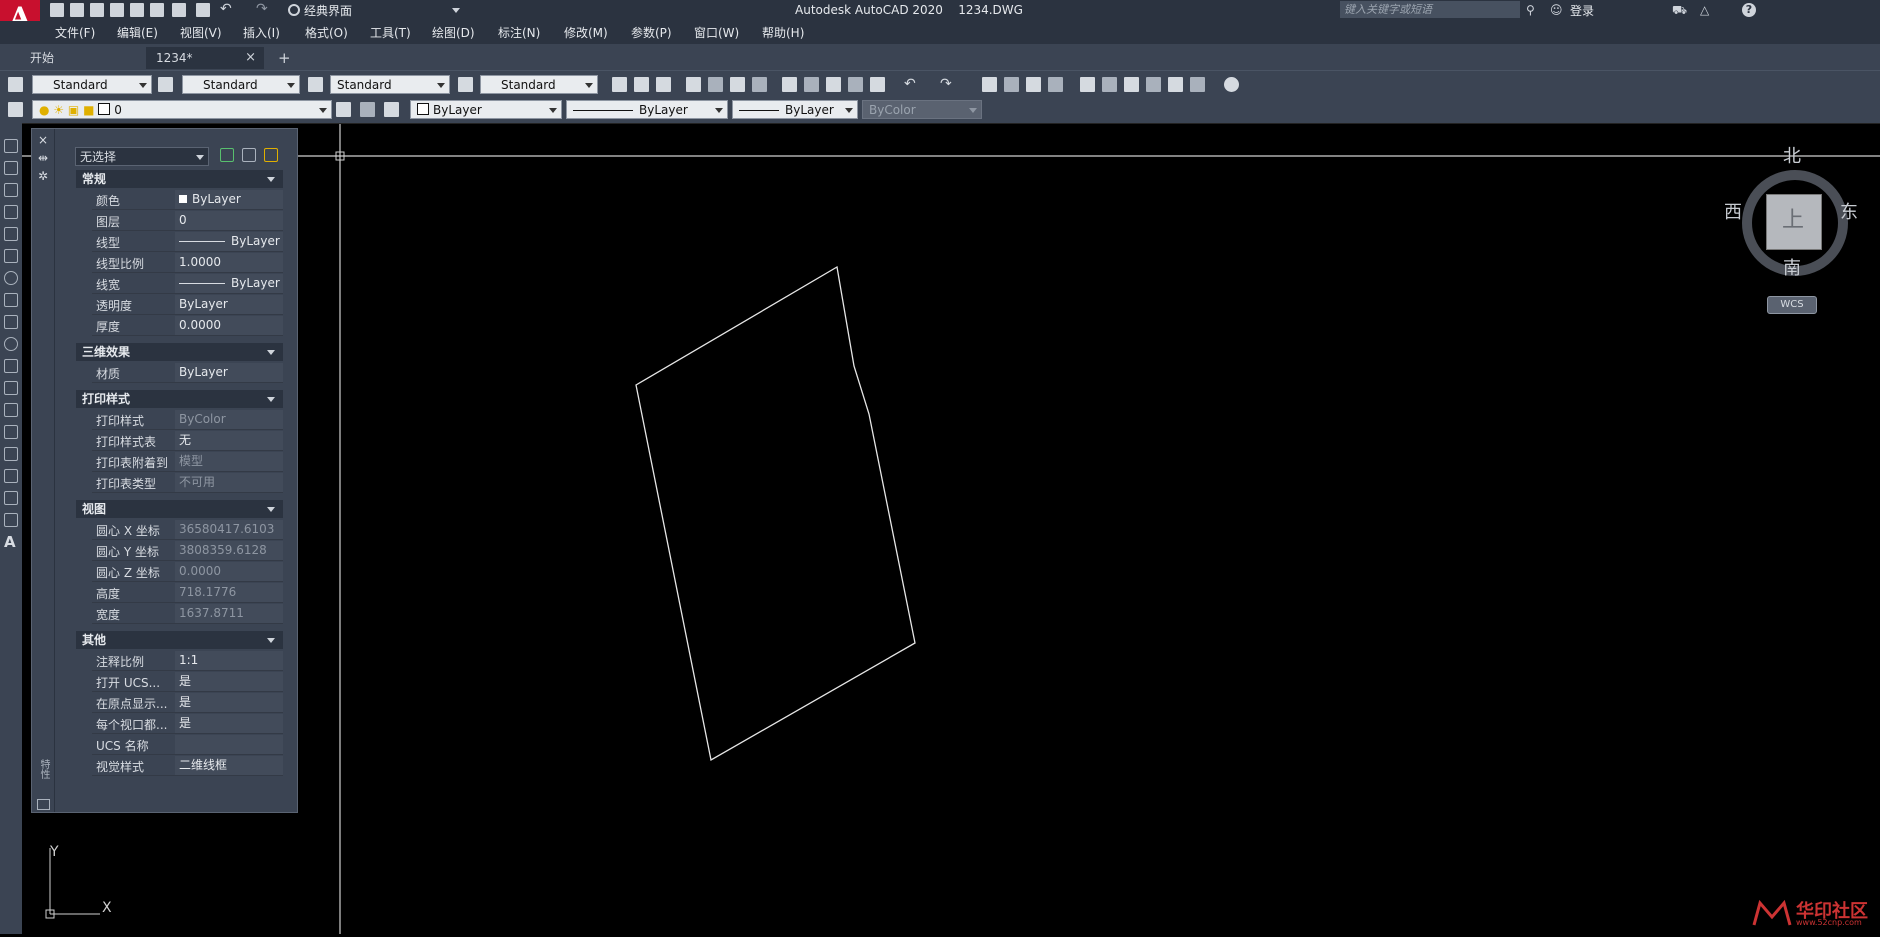  What do you see at coordinates (775, 513) in the screenshot?
I see `polyline-shape` at bounding box center [775, 513].